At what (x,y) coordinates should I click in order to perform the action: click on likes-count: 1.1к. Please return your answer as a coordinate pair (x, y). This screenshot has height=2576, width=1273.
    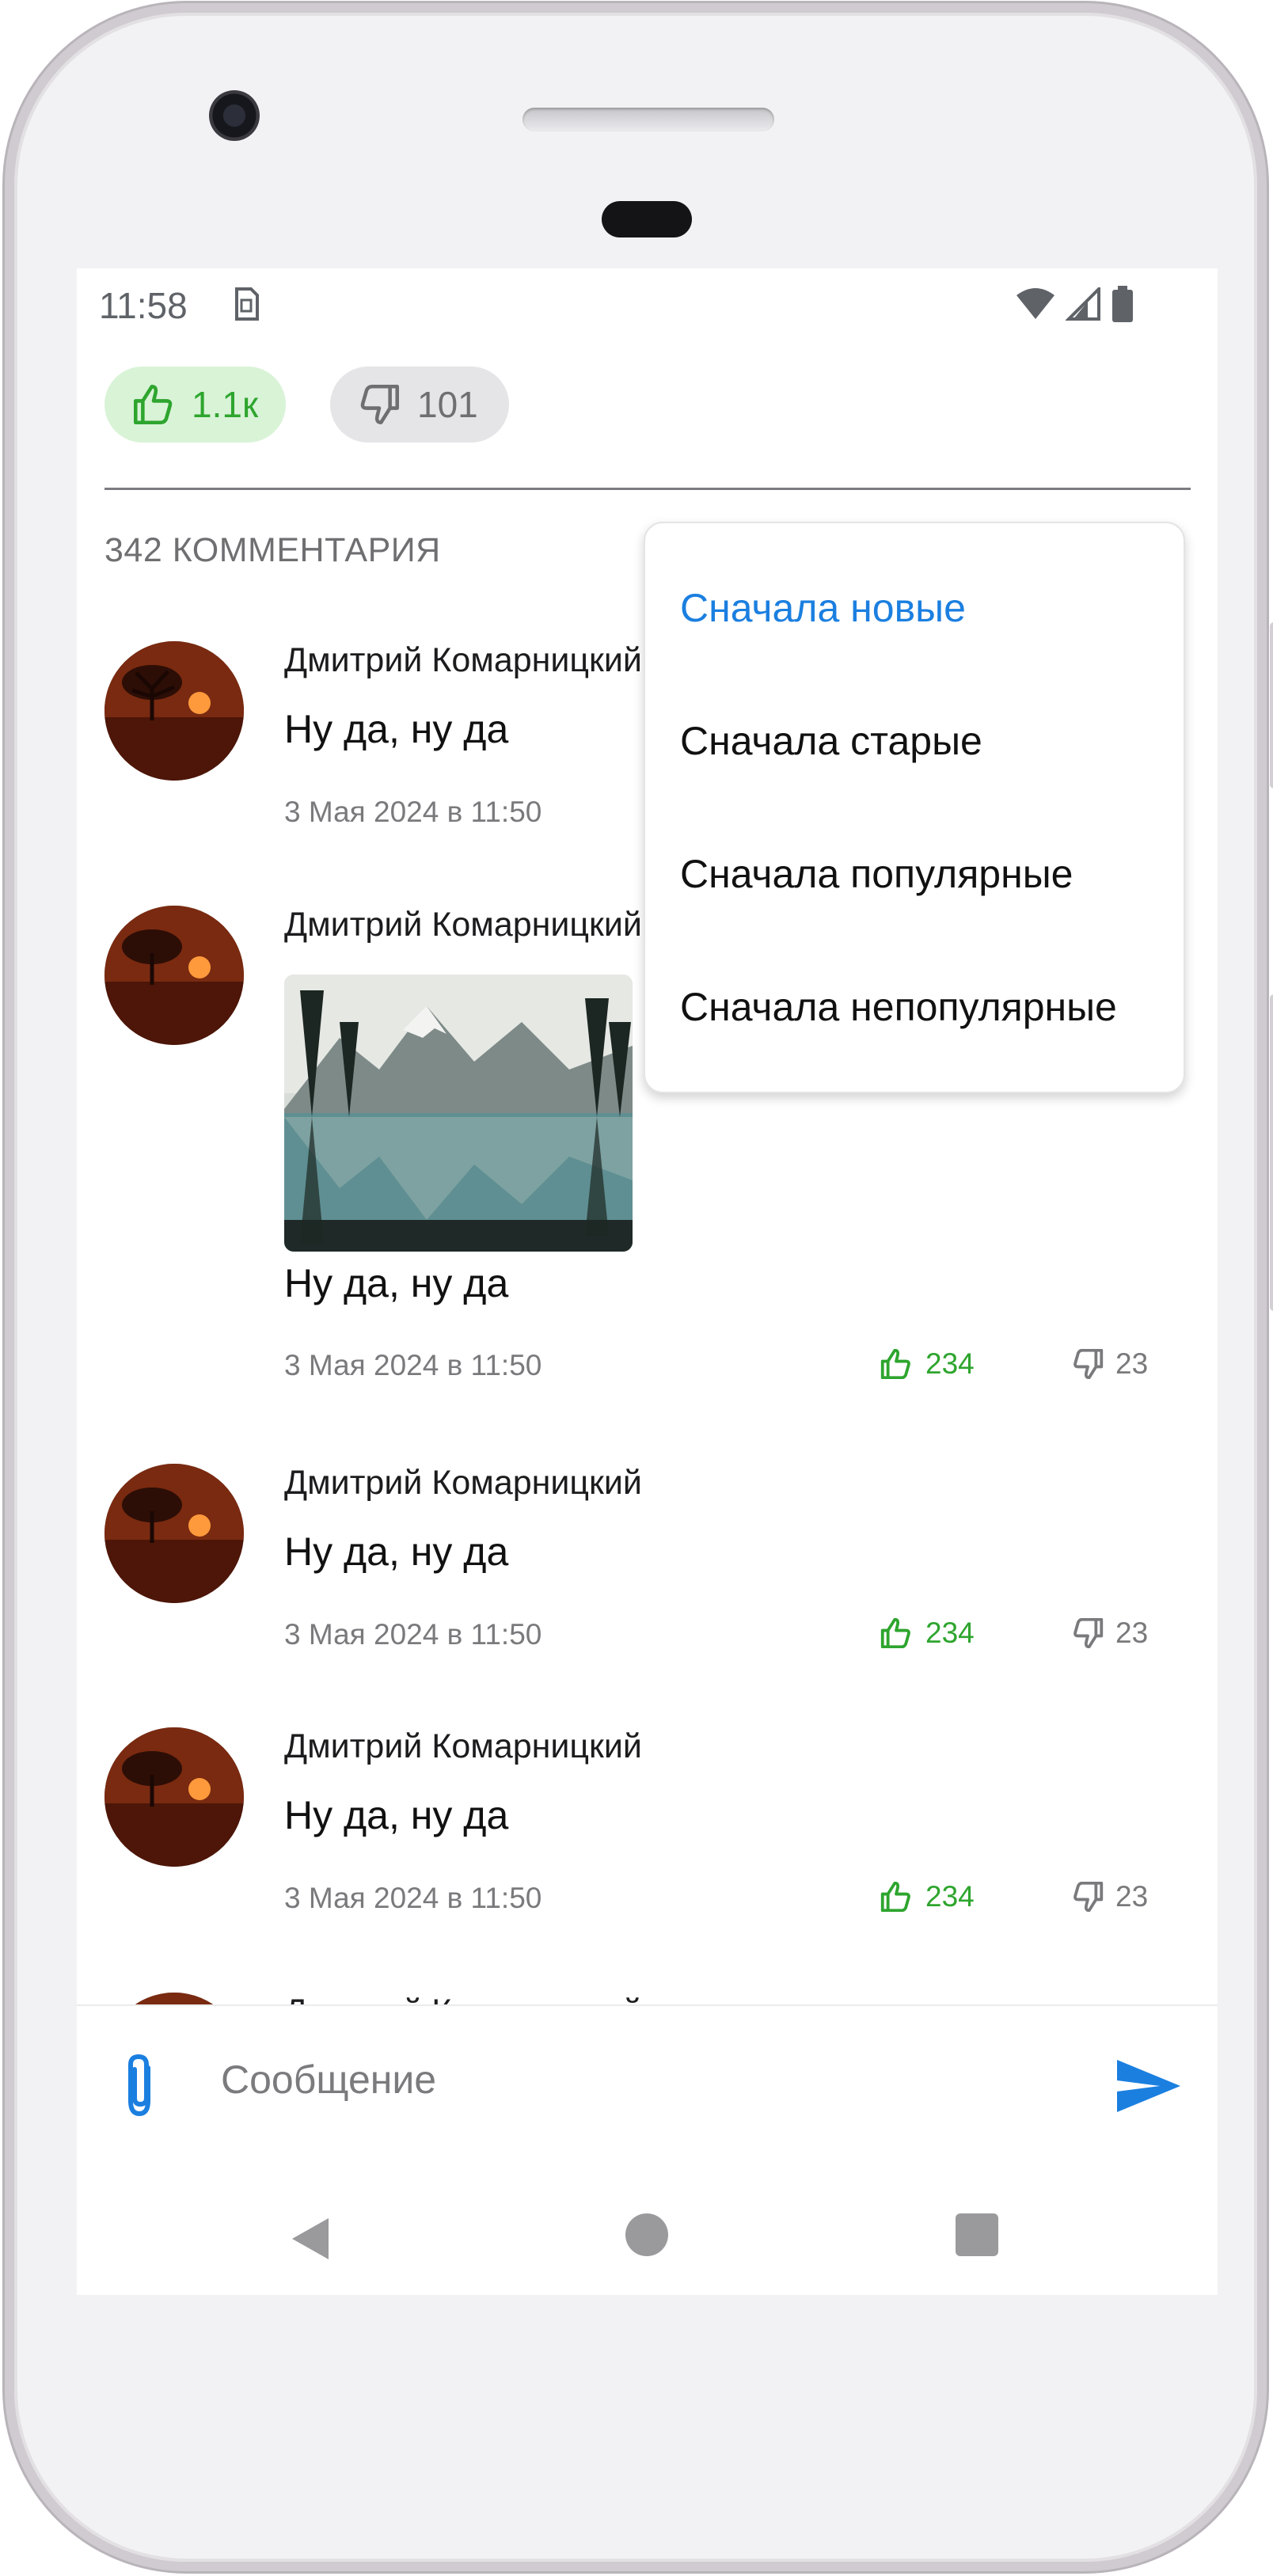
    Looking at the image, I should click on (225, 404).